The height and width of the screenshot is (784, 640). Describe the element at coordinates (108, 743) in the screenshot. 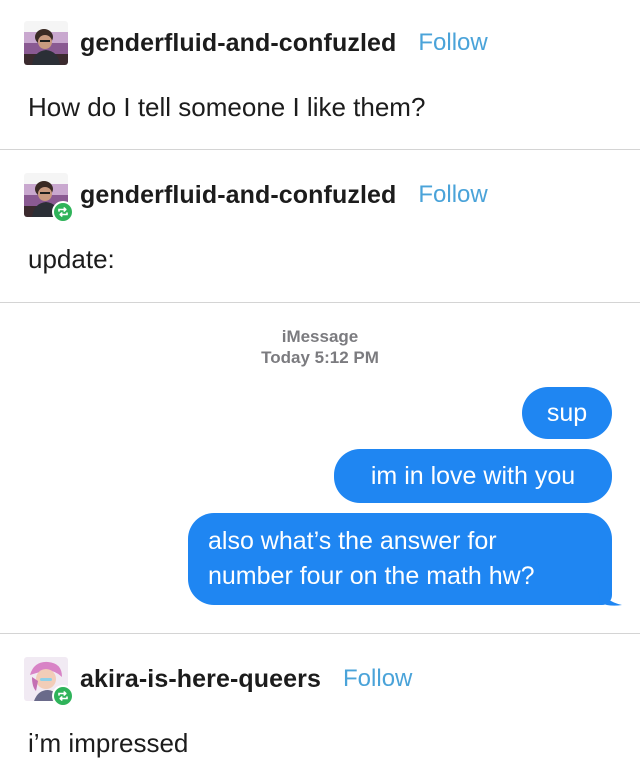

I see `post-body-text: i’m impressed` at that location.